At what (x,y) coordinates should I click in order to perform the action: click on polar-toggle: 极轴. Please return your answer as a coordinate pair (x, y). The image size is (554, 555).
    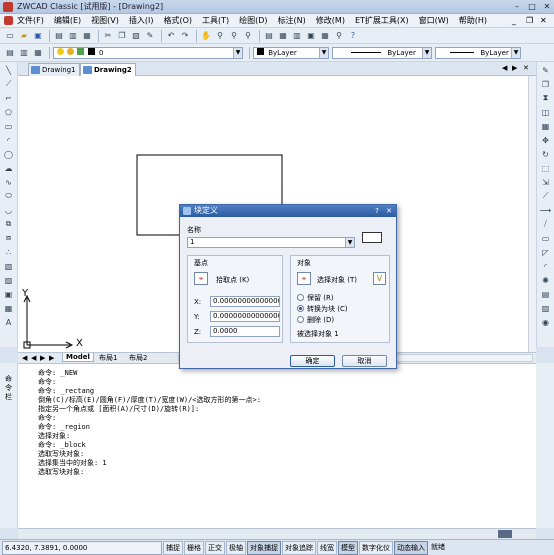
    Looking at the image, I should click on (236, 547).